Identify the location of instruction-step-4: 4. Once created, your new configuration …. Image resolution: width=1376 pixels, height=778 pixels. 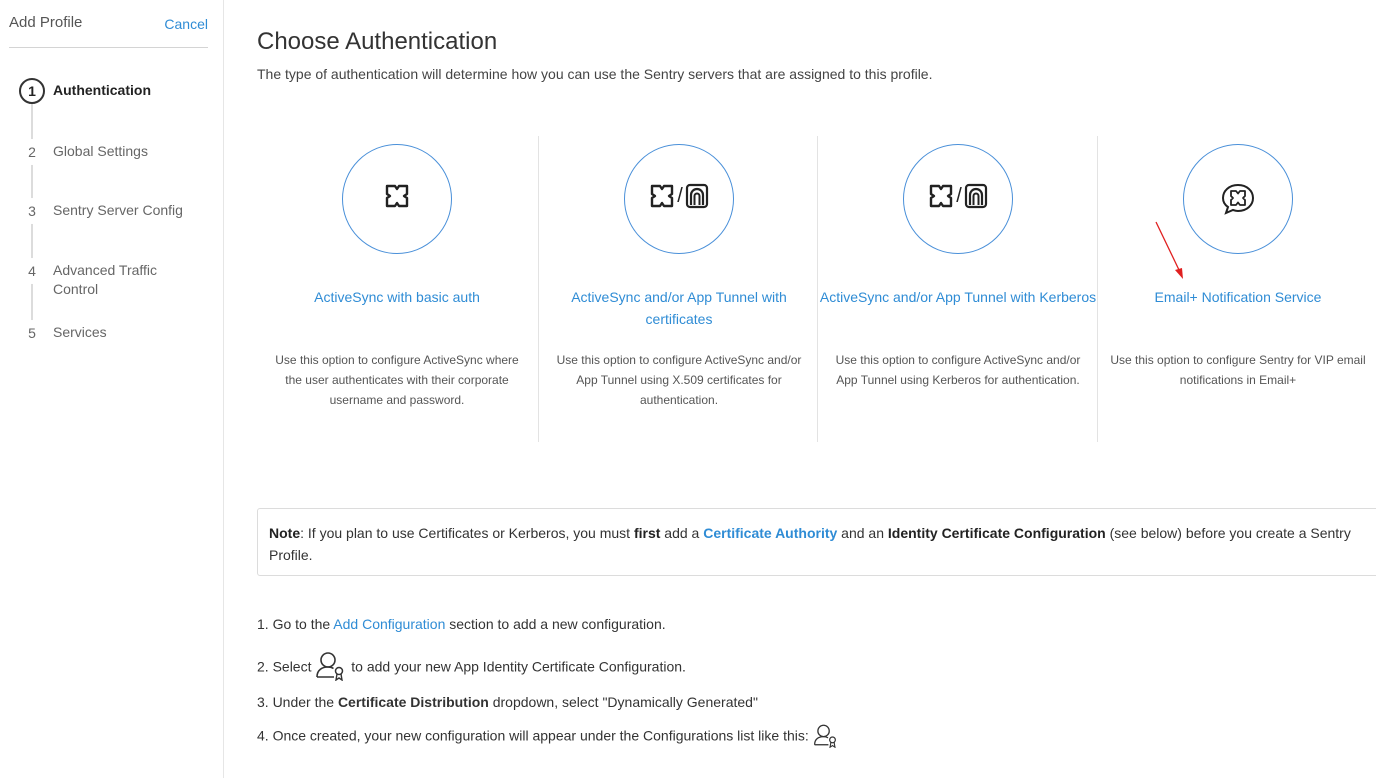
(548, 736).